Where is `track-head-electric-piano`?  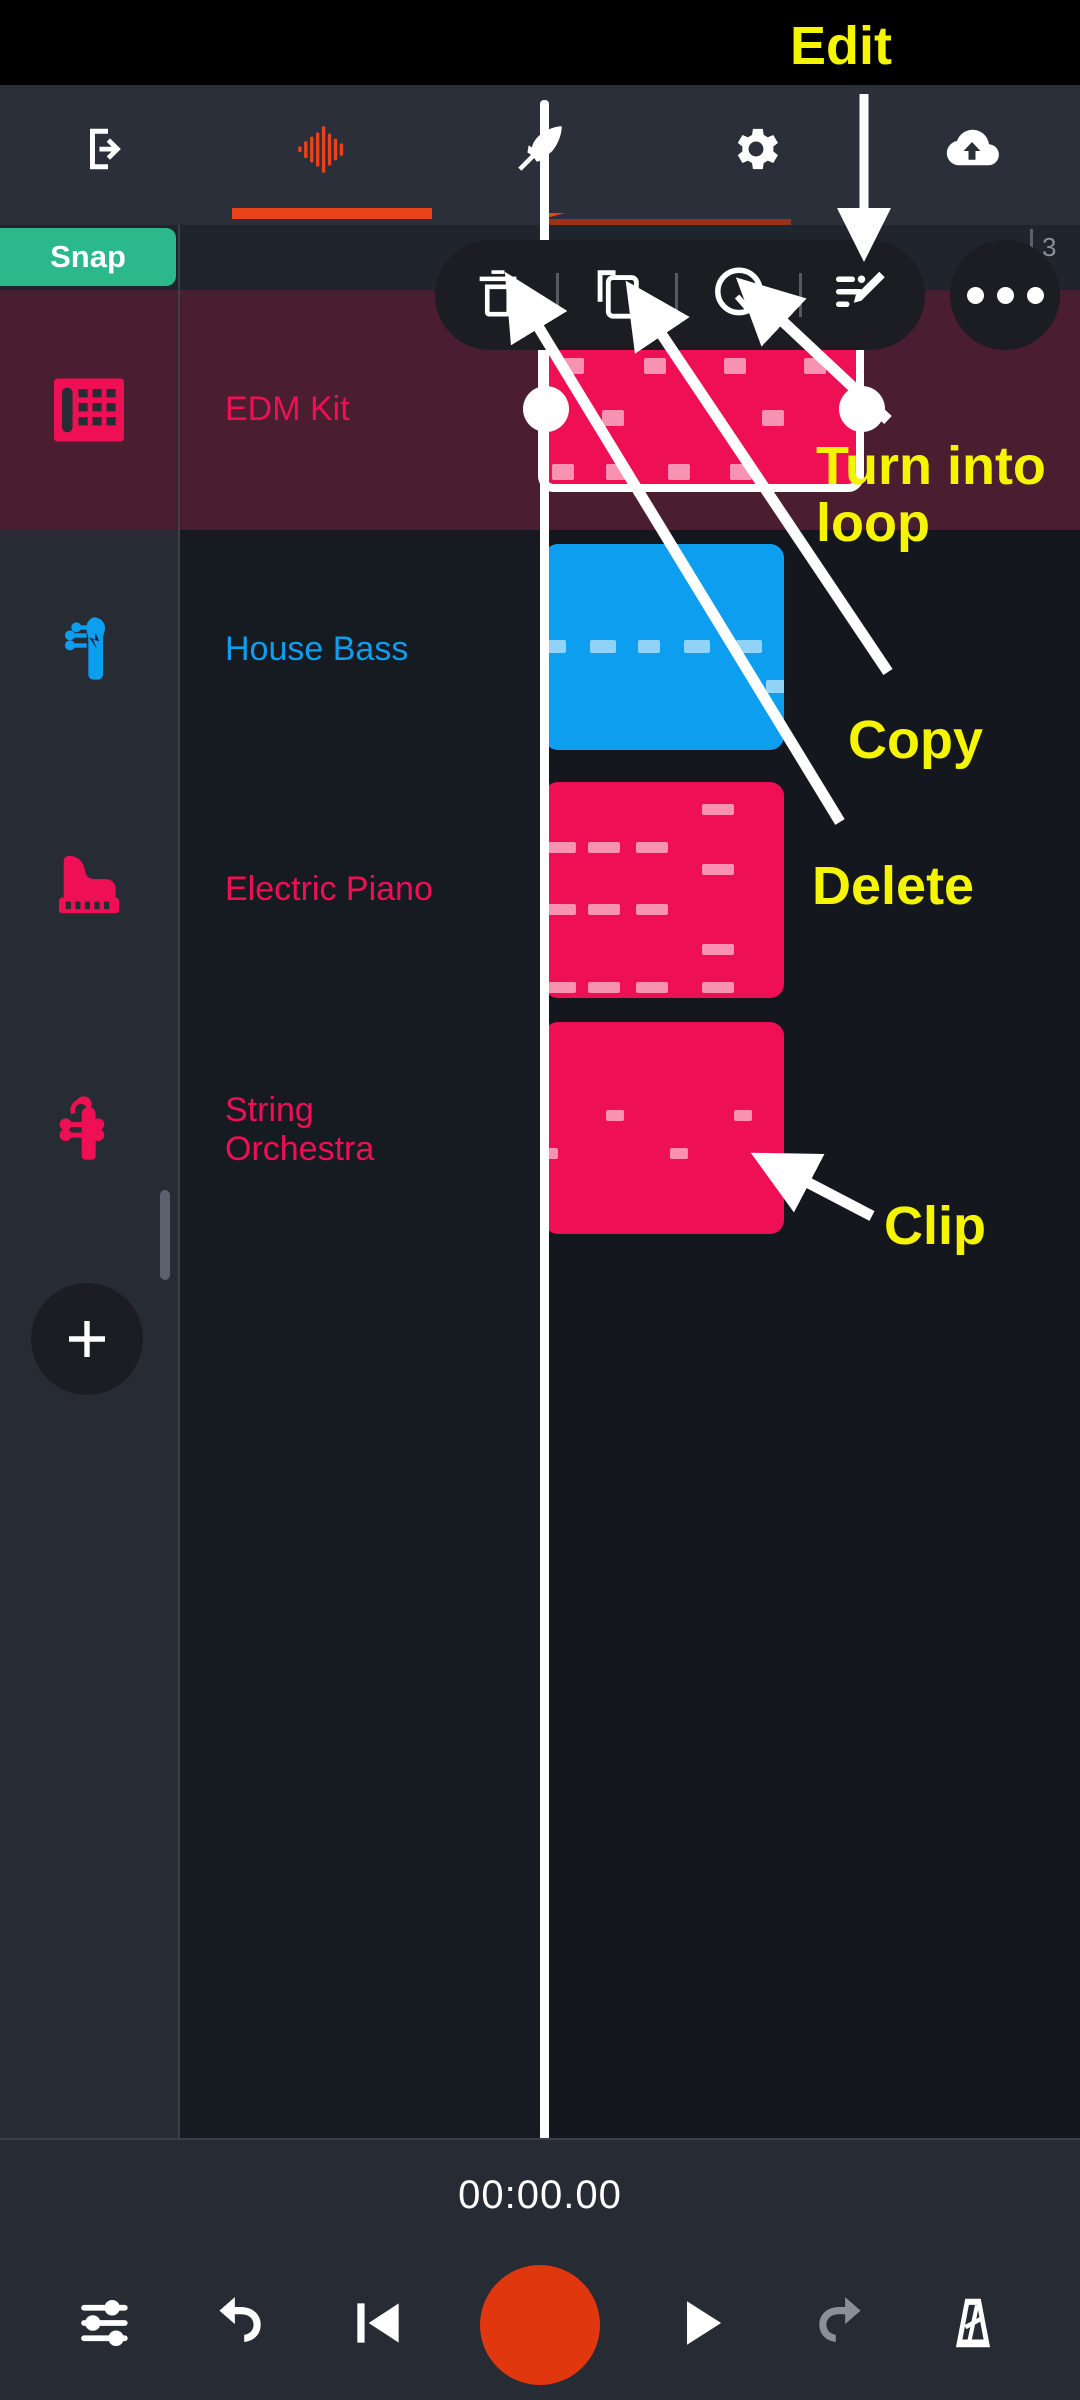
track-head-electric-piano is located at coordinates (89, 890).